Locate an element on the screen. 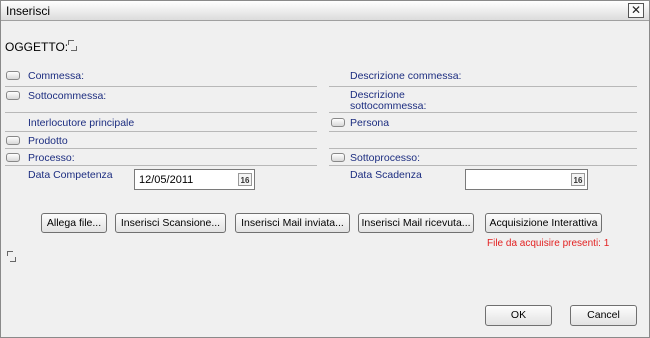  close-button: ✕ is located at coordinates (636, 10).